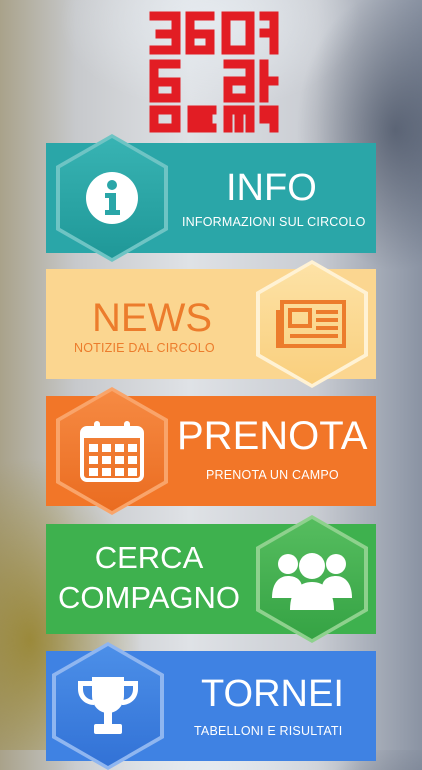 The image size is (422, 770). I want to click on menu-item-tornei: TORNEI TABELLONI E RISULTATI, so click(211, 706).